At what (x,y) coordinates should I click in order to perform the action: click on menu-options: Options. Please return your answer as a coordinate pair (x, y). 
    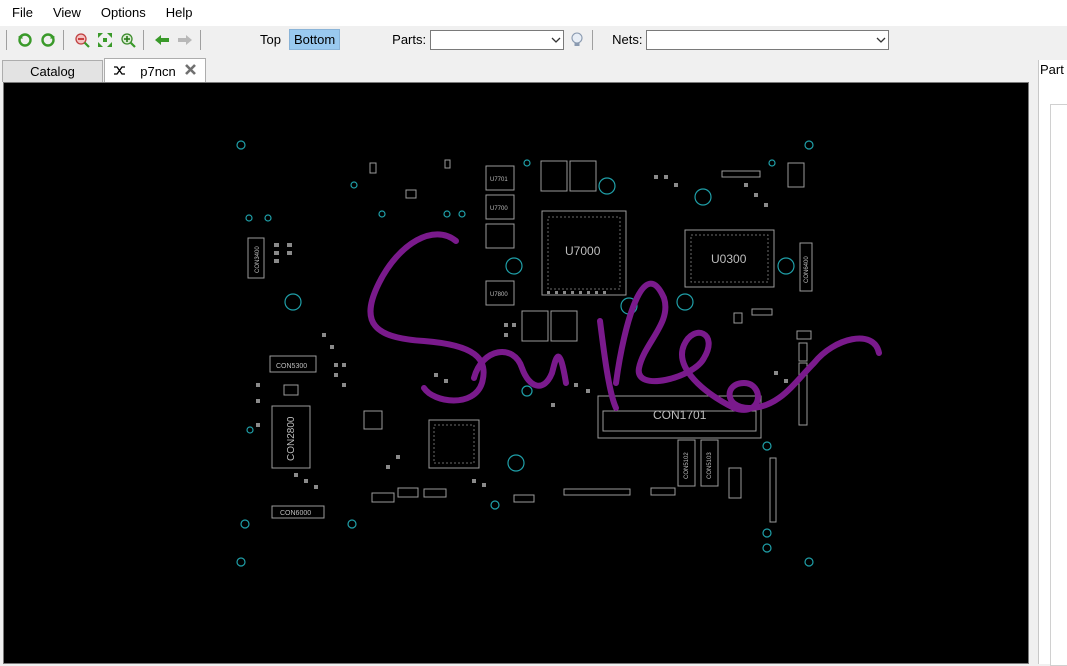
    Looking at the image, I should click on (123, 13).